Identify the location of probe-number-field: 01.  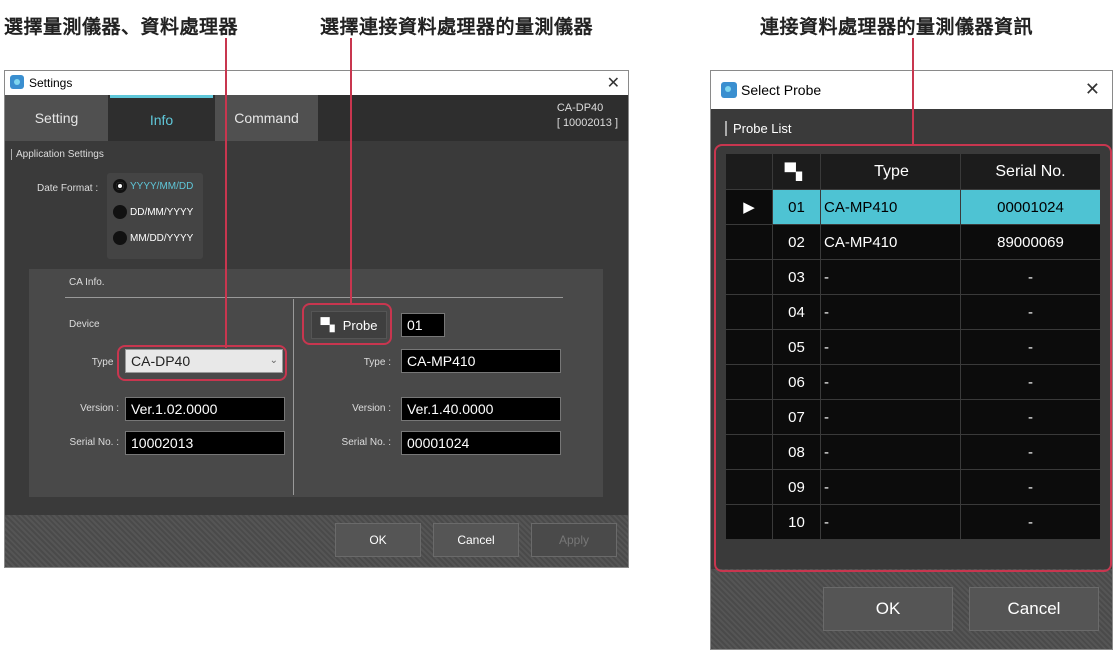
(423, 325).